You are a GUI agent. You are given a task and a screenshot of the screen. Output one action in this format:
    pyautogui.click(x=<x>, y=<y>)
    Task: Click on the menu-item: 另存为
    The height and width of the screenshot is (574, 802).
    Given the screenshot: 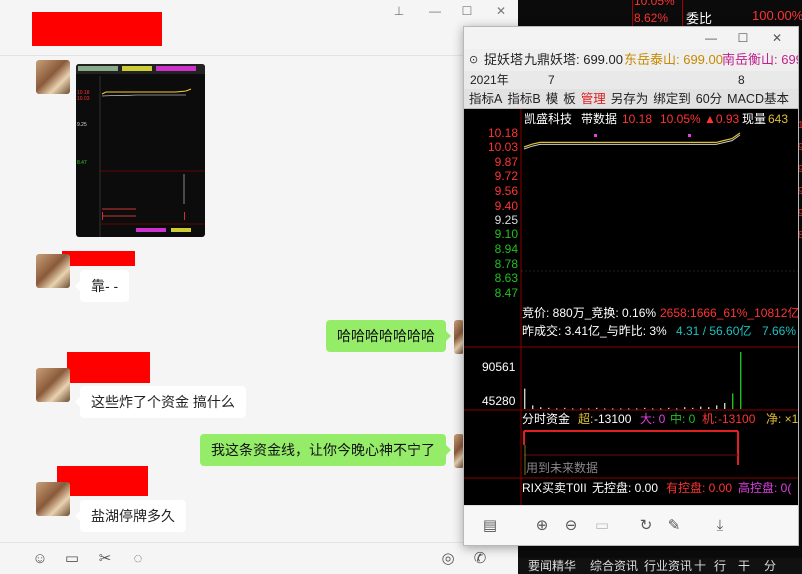 What is the action you would take?
    pyautogui.click(x=630, y=99)
    